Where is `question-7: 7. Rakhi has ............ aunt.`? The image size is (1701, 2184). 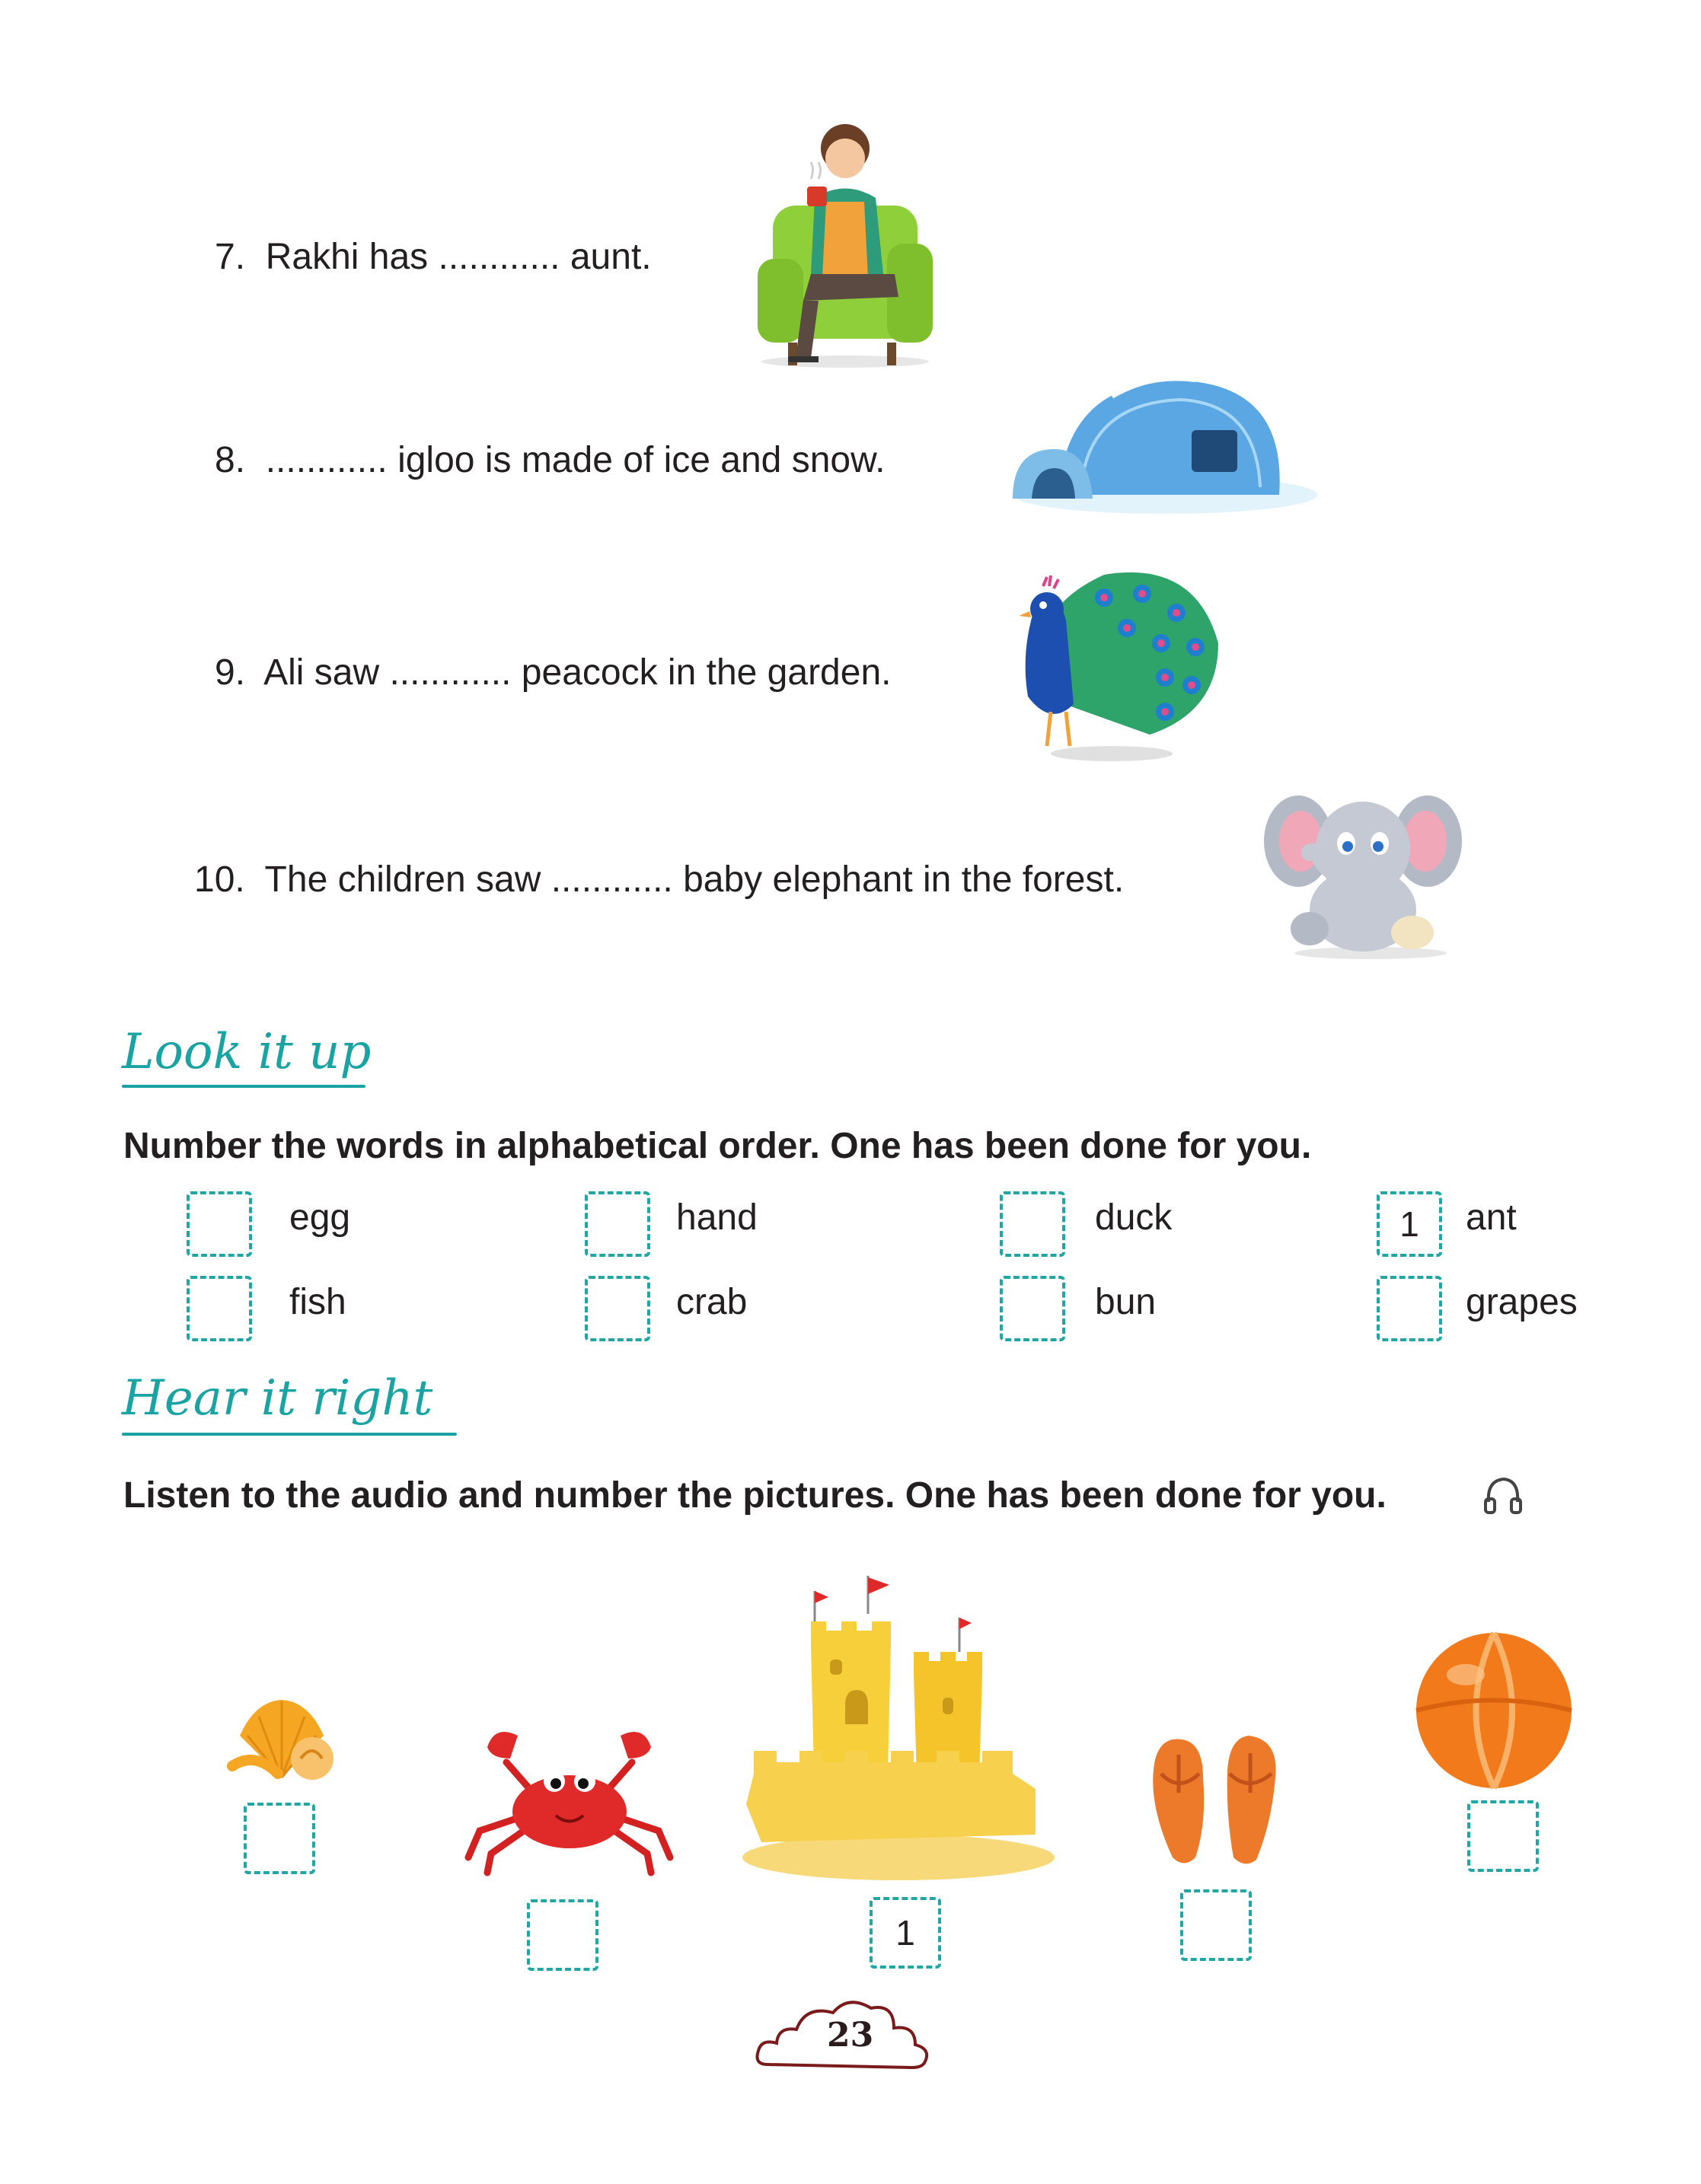
question-7: 7. Rakhi has ............ aunt. is located at coordinates (433, 257).